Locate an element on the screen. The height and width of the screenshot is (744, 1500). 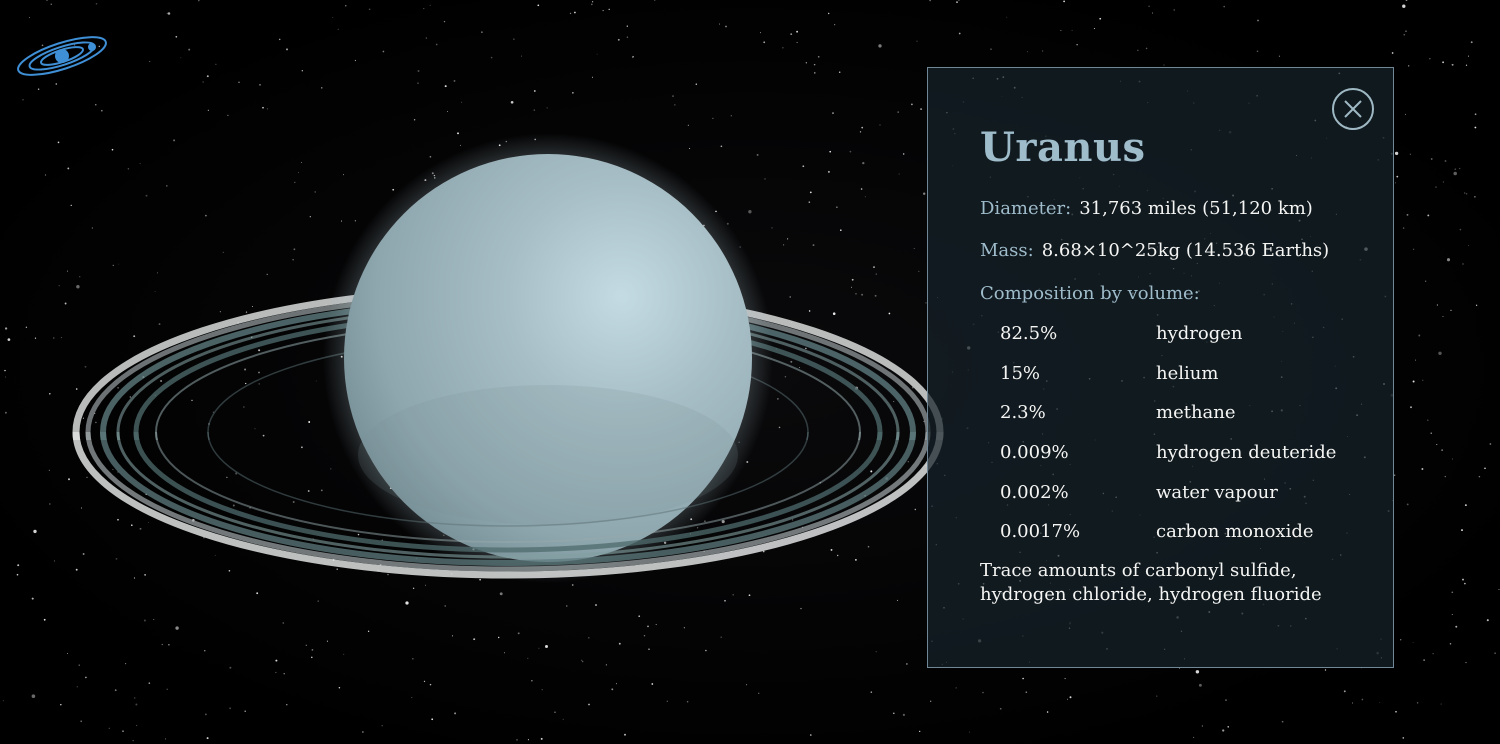
composition-row: 0.002% water vapour is located at coordinates (1190, 493).